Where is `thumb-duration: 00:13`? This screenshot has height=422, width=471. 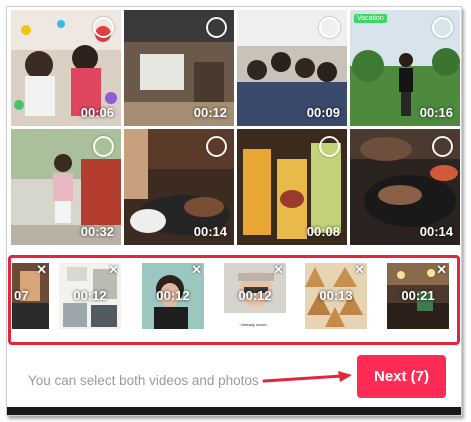 thumb-duration: 00:13 is located at coordinates (336, 295).